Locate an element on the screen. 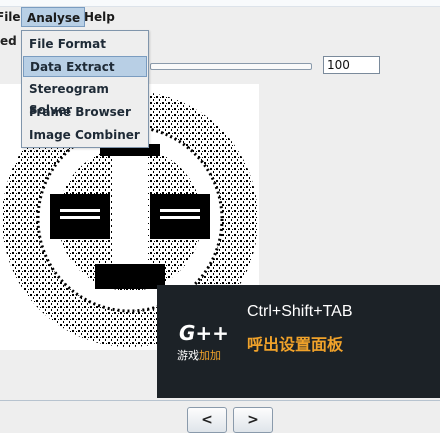 The image size is (440, 433). value-field: 100 is located at coordinates (351, 65).